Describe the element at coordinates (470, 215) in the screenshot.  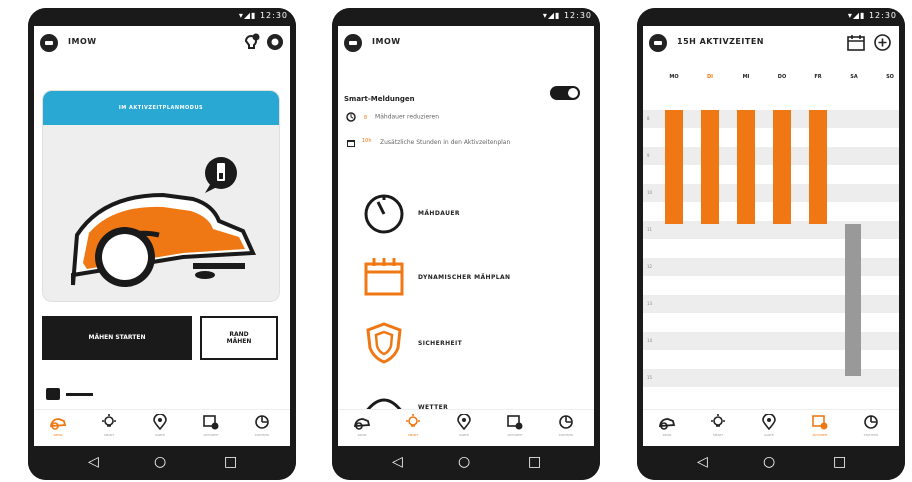
I see `feature-mowing-duration: MÄHDAUER` at that location.